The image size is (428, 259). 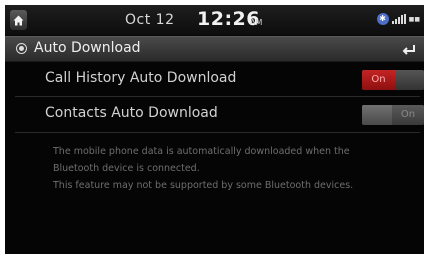 I want to click on radio-target-icon, so click(x=21, y=48).